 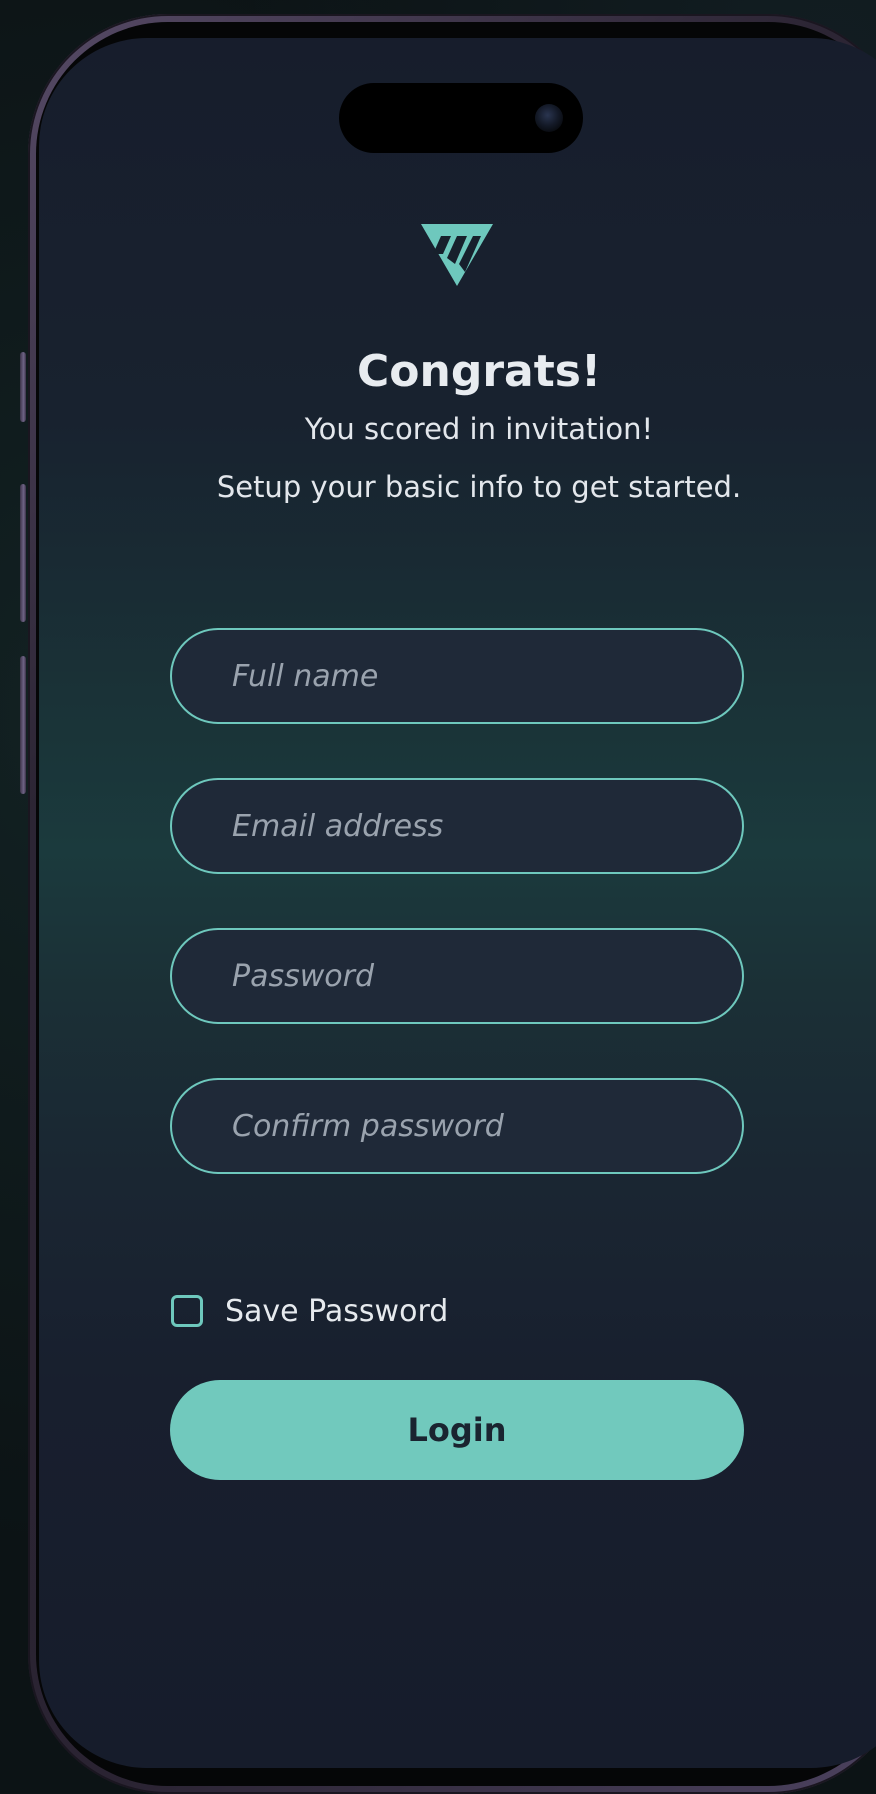 I want to click on confirm-password-input, so click(x=486, y=1126).